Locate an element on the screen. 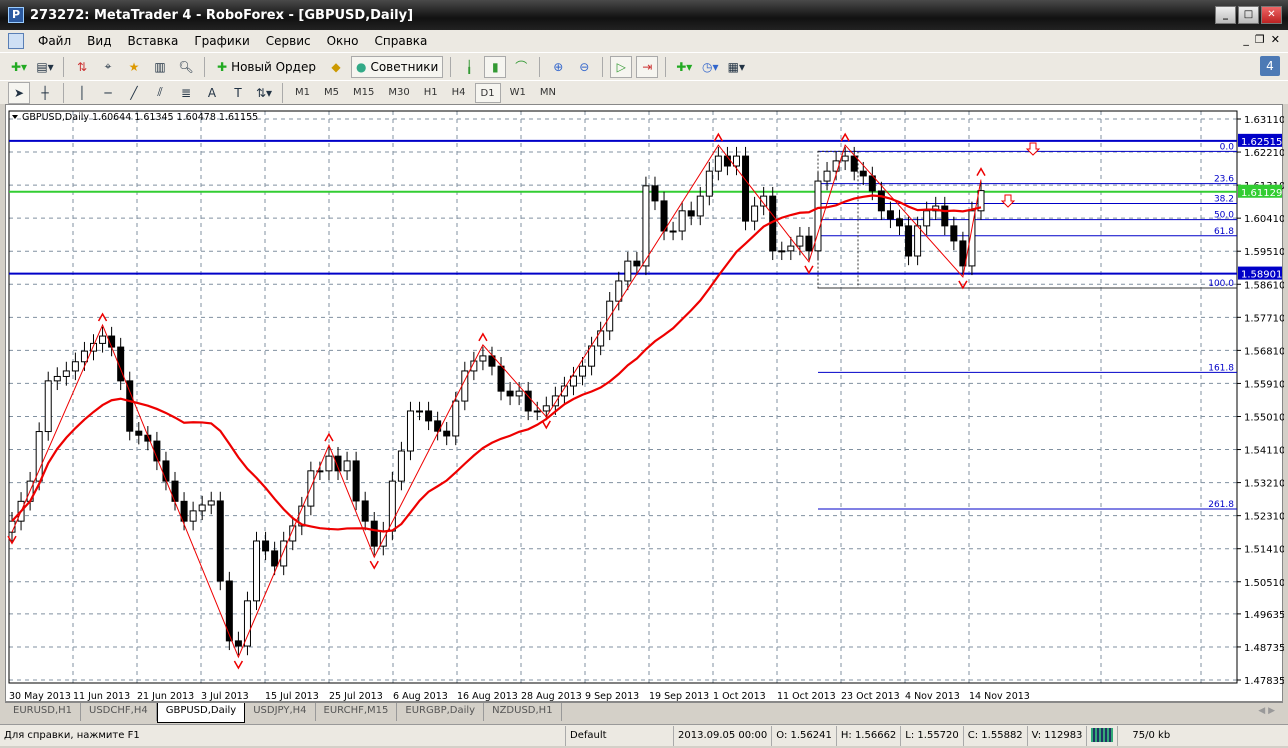 This screenshot has width=1288, height=748. price-axis-label: 1.58610 is located at coordinates (1264, 285).